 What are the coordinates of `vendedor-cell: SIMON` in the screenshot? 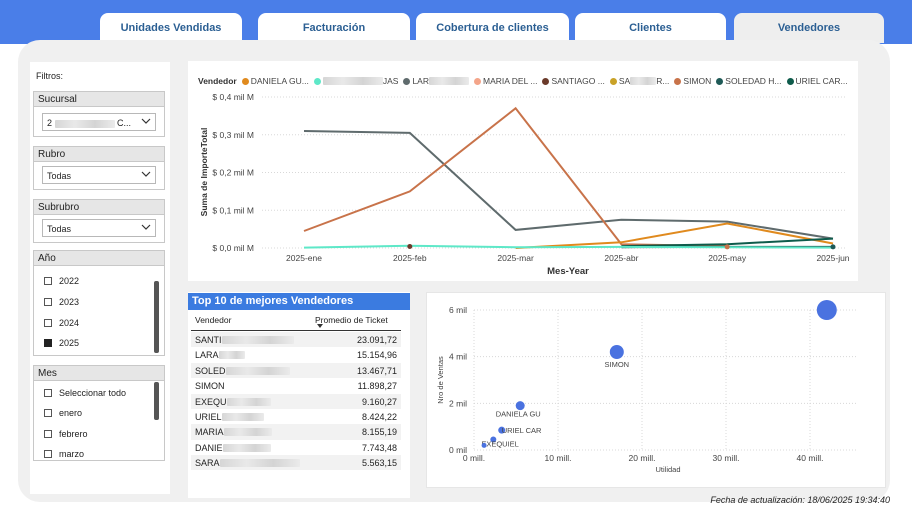 It's located at (210, 386).